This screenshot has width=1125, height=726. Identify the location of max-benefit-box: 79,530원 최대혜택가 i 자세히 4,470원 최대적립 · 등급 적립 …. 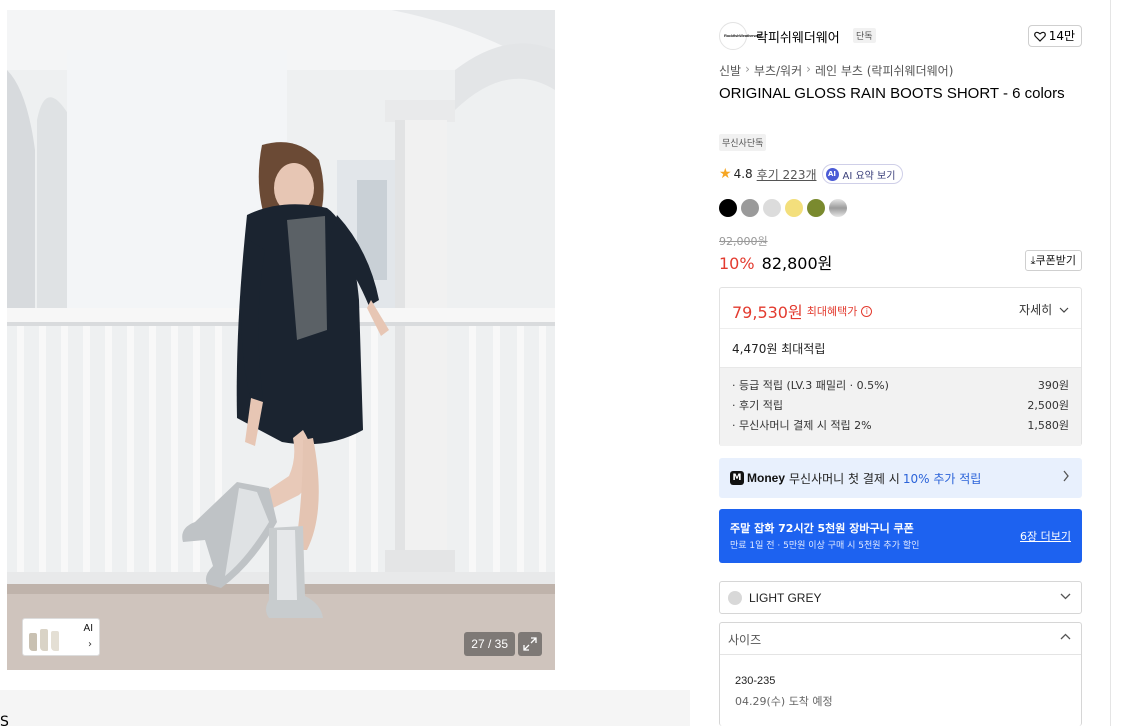
(900, 366).